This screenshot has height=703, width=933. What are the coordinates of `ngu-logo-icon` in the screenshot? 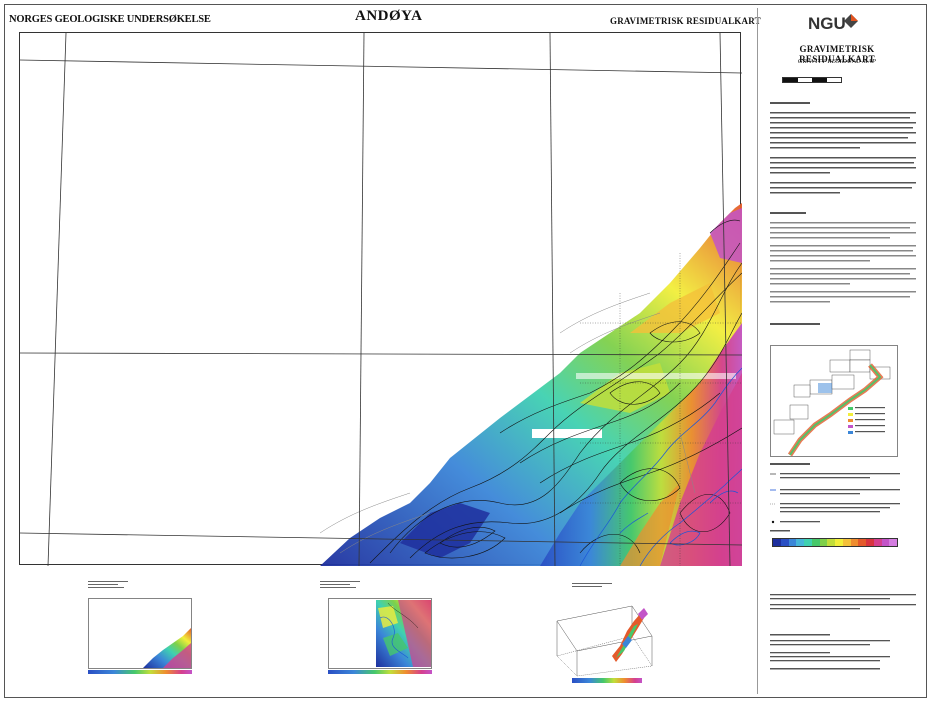 It's located at (851, 21).